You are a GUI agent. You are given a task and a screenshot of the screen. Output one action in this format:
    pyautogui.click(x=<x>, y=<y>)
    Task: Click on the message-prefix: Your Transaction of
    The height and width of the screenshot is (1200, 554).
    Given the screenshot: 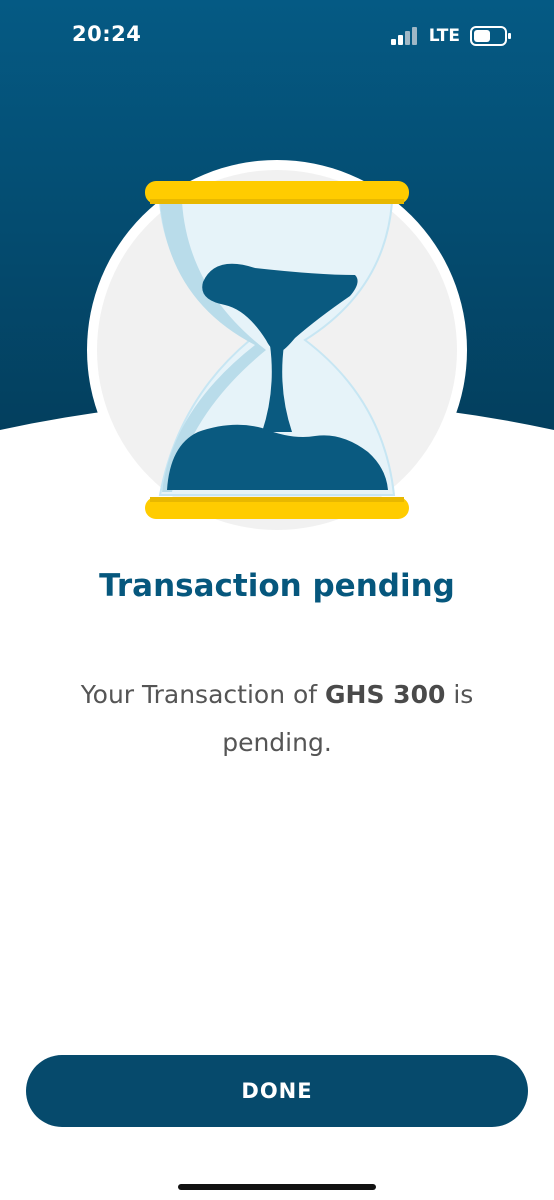 What is the action you would take?
    pyautogui.click(x=203, y=694)
    